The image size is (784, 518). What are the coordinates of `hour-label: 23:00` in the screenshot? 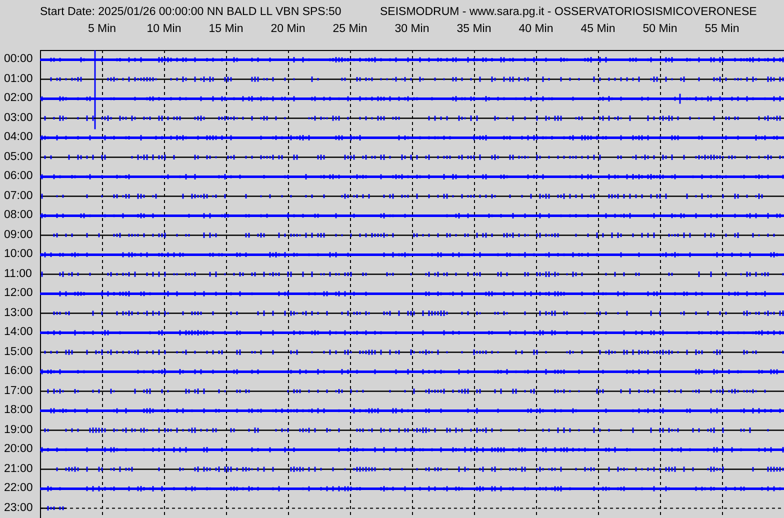 It's located at (18, 508).